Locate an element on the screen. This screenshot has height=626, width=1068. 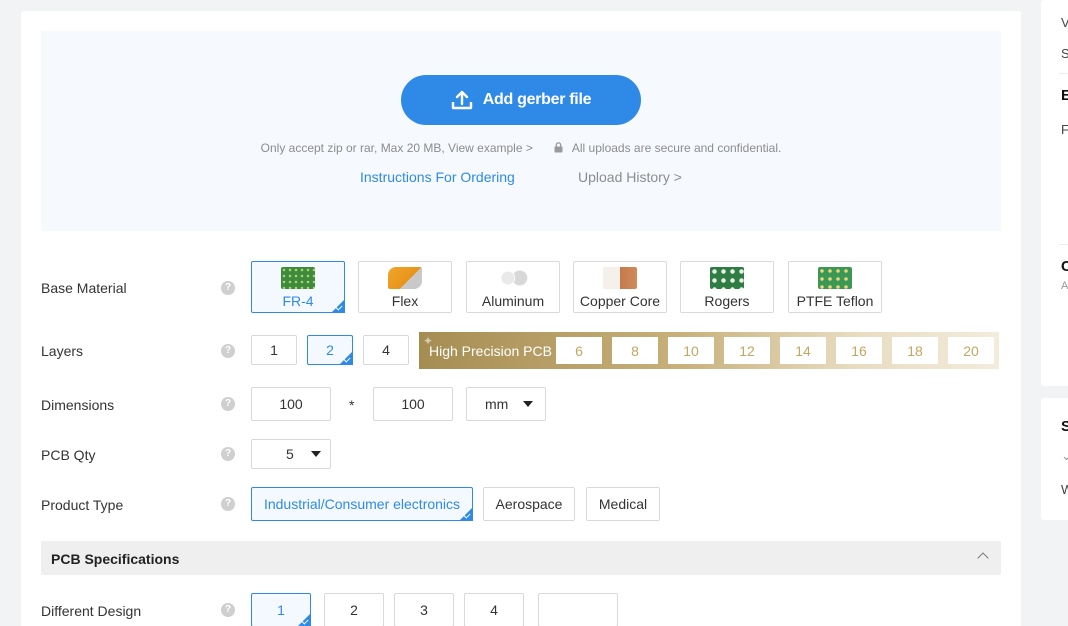
pcb-qty-value: 5 is located at coordinates (290, 454).